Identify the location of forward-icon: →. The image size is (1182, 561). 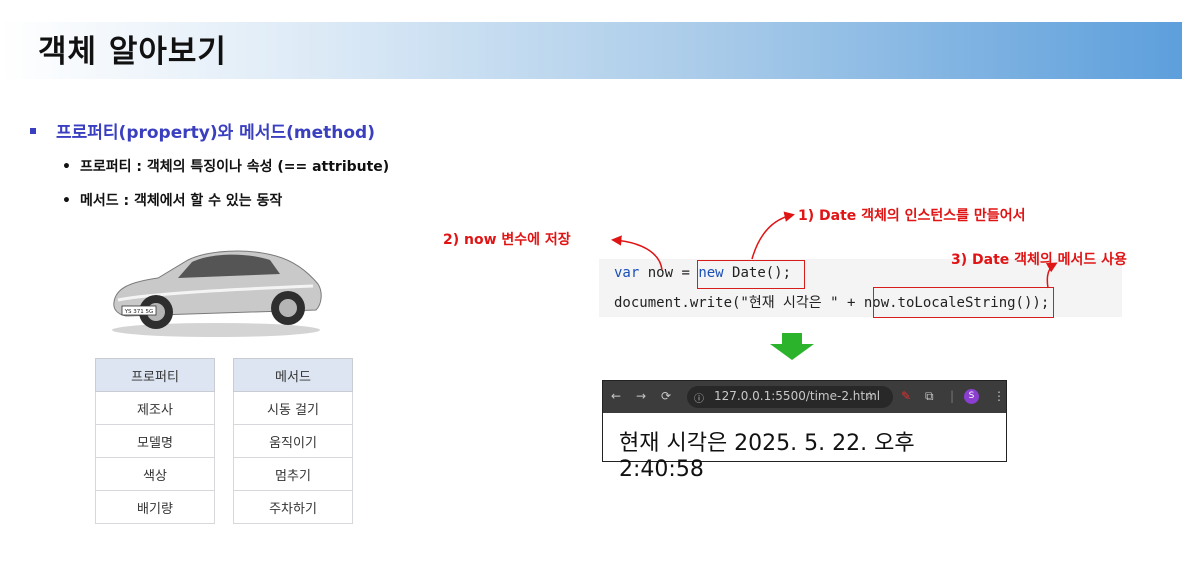
(641, 396).